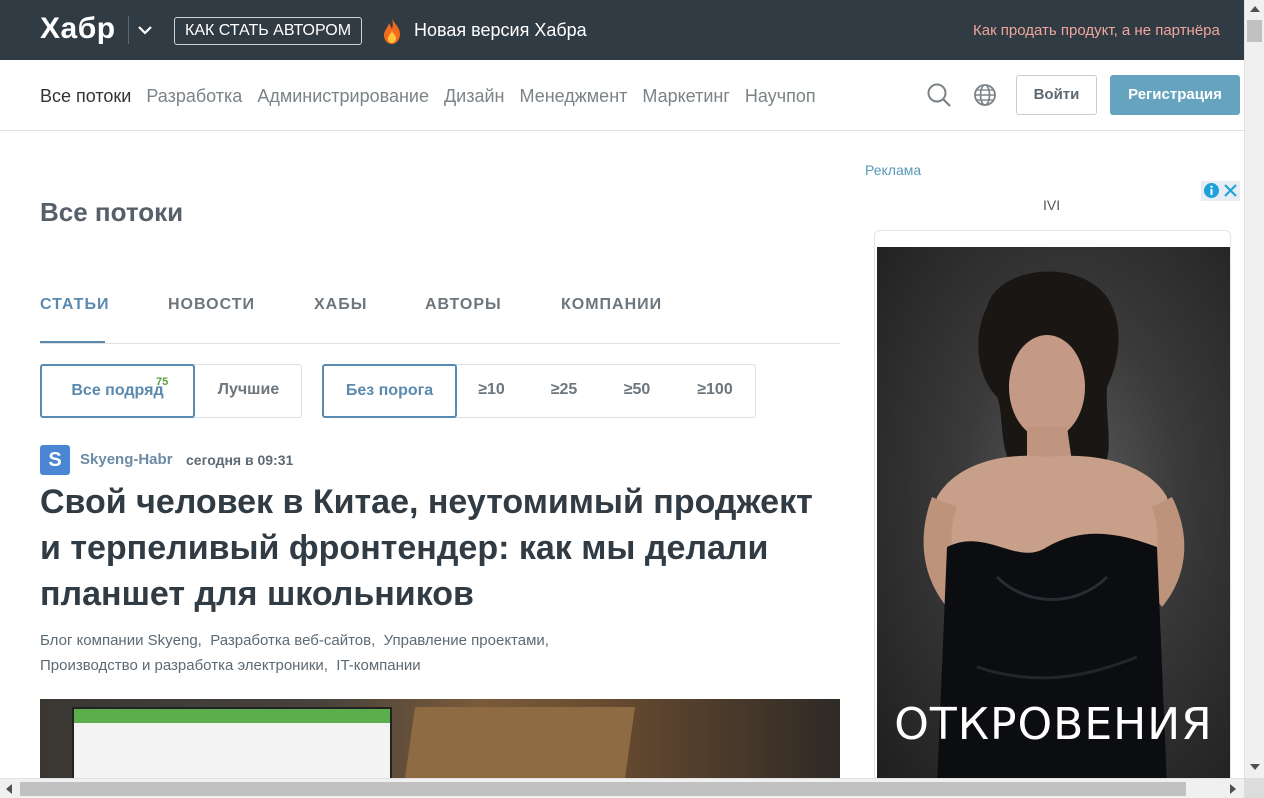 The width and height of the screenshot is (1264, 798). I want to click on filter-all-button: Все подряд, so click(117, 391).